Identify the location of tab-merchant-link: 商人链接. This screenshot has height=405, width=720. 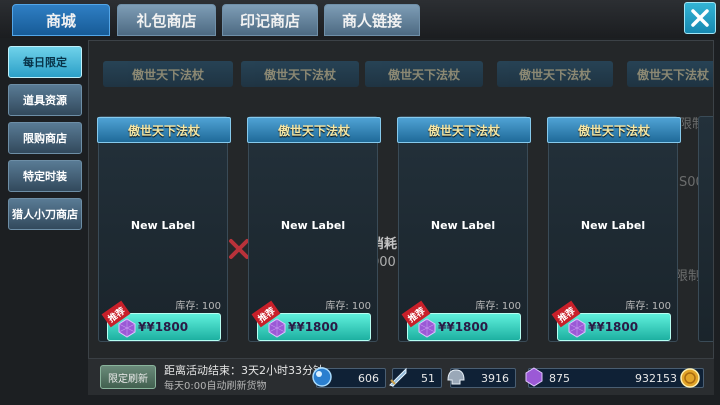
(372, 20).